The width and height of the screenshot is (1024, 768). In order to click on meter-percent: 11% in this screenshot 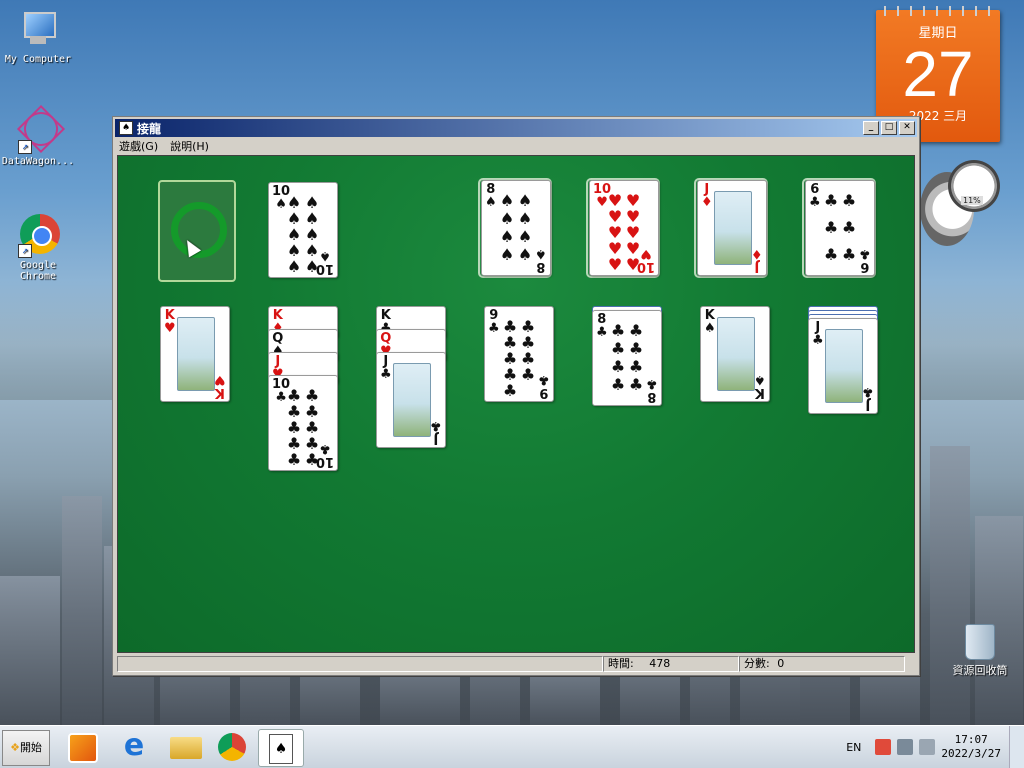, I will do `click(972, 200)`.